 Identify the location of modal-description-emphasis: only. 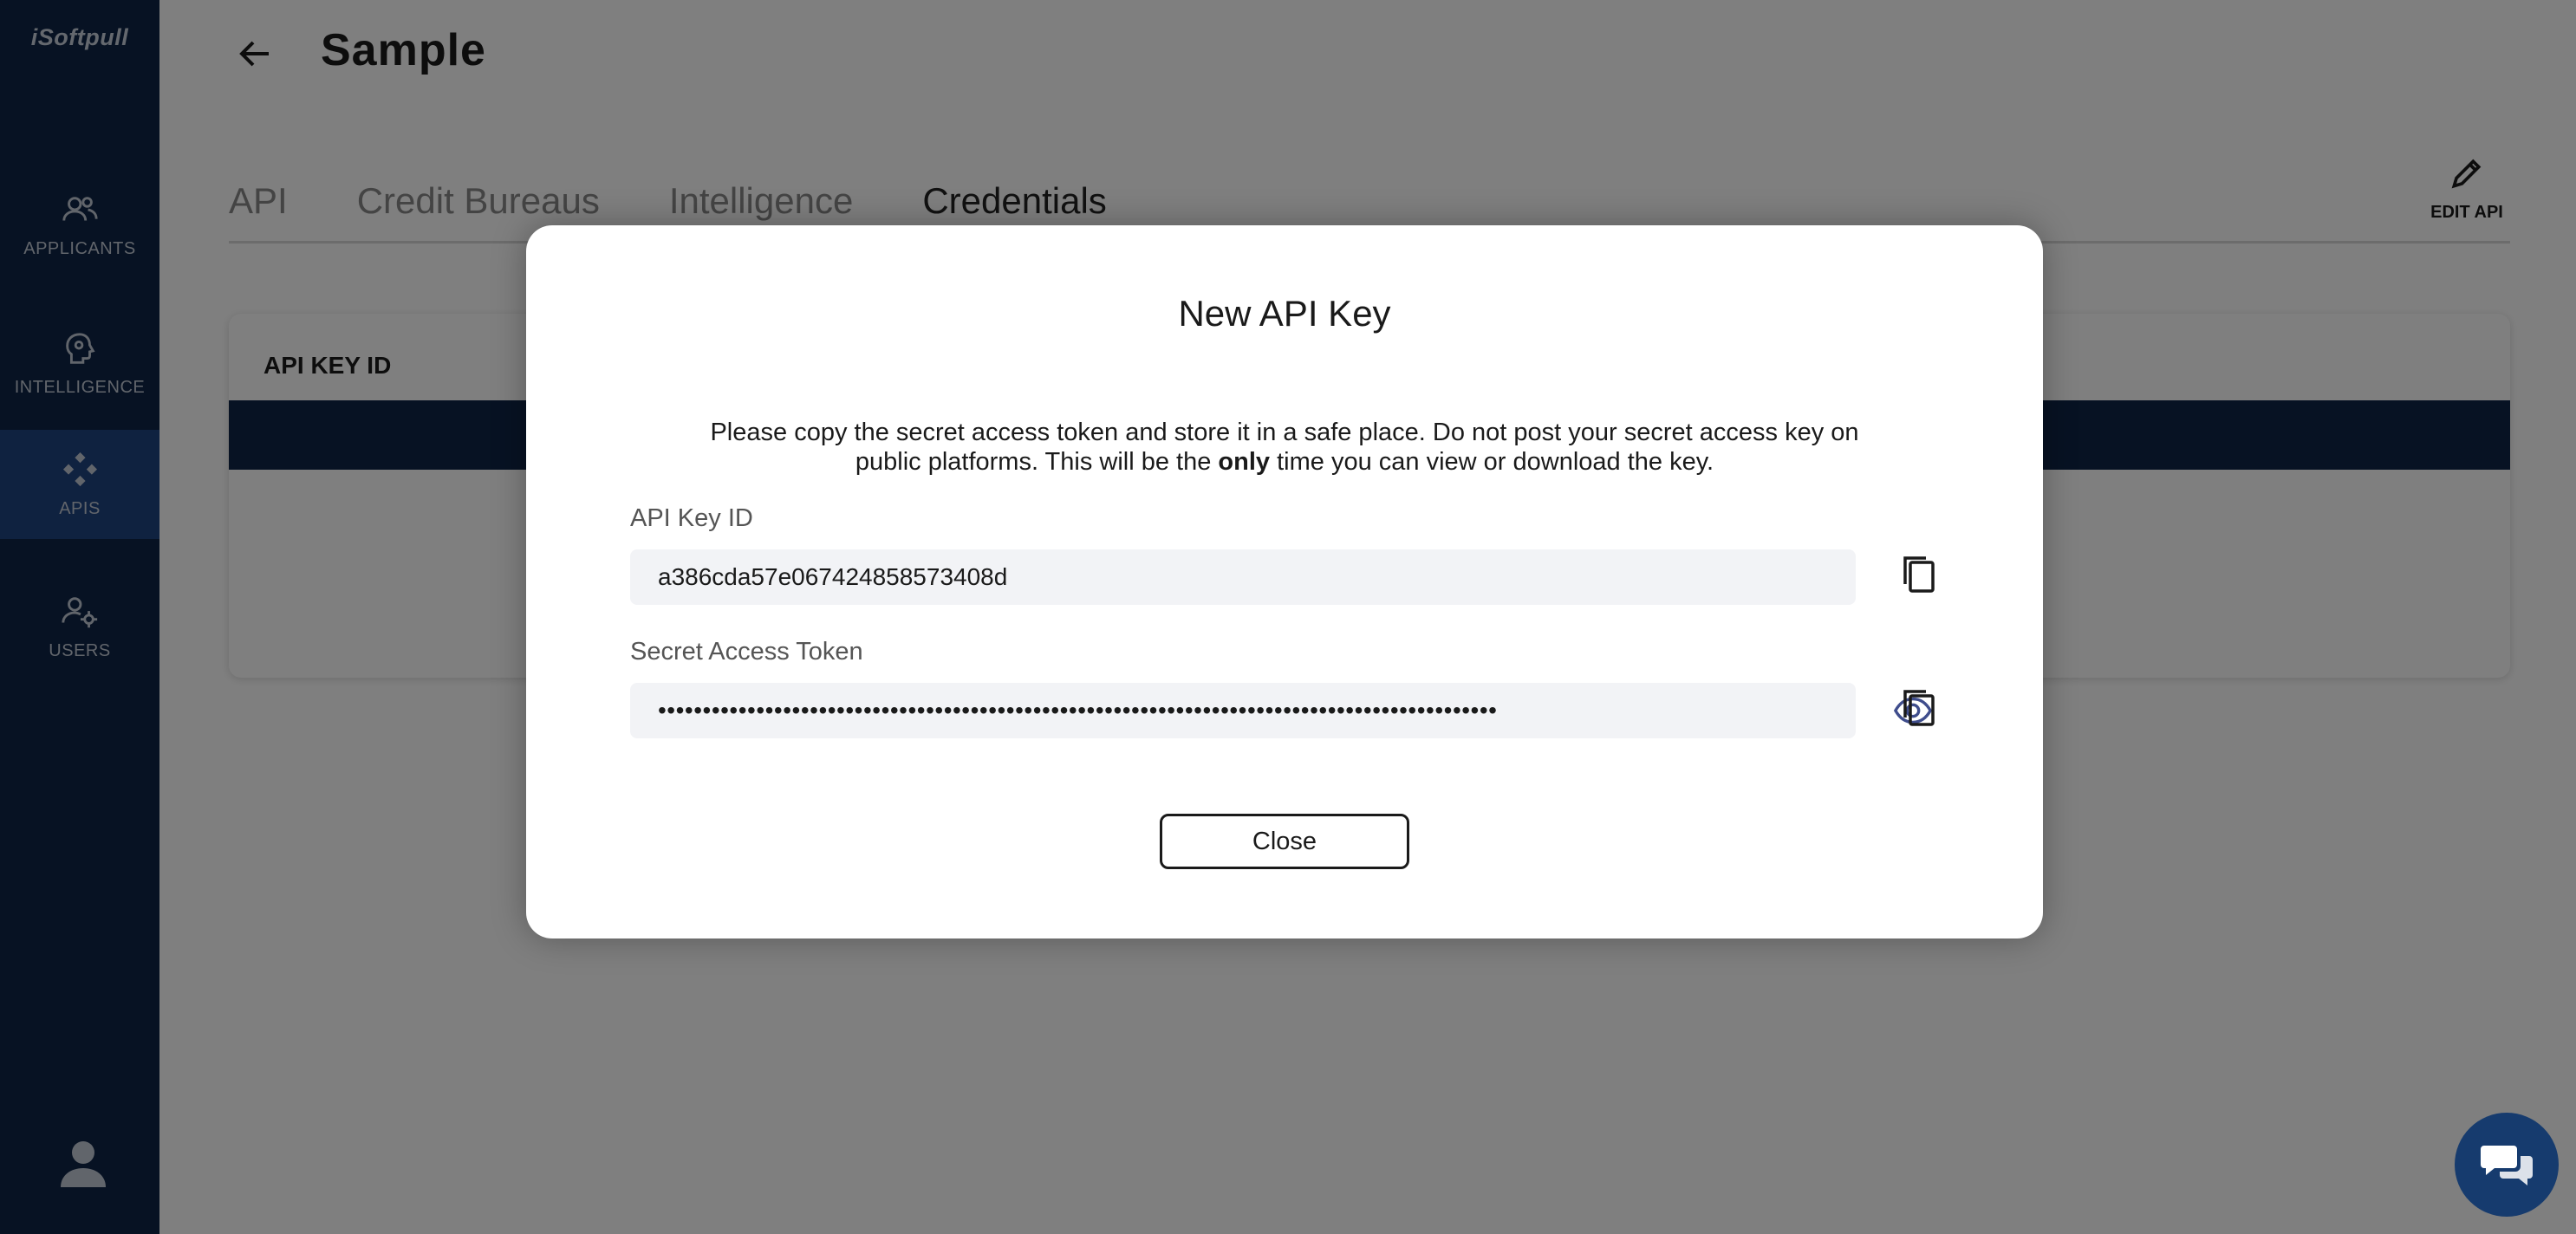
(1244, 462).